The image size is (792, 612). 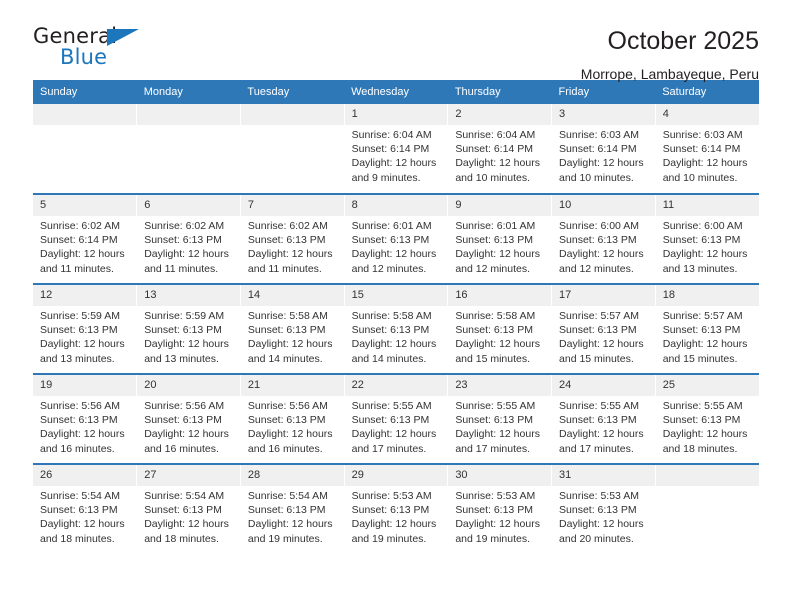 What do you see at coordinates (702, 316) in the screenshot?
I see `sunrise-text: Sunrise: 5:57 AM` at bounding box center [702, 316].